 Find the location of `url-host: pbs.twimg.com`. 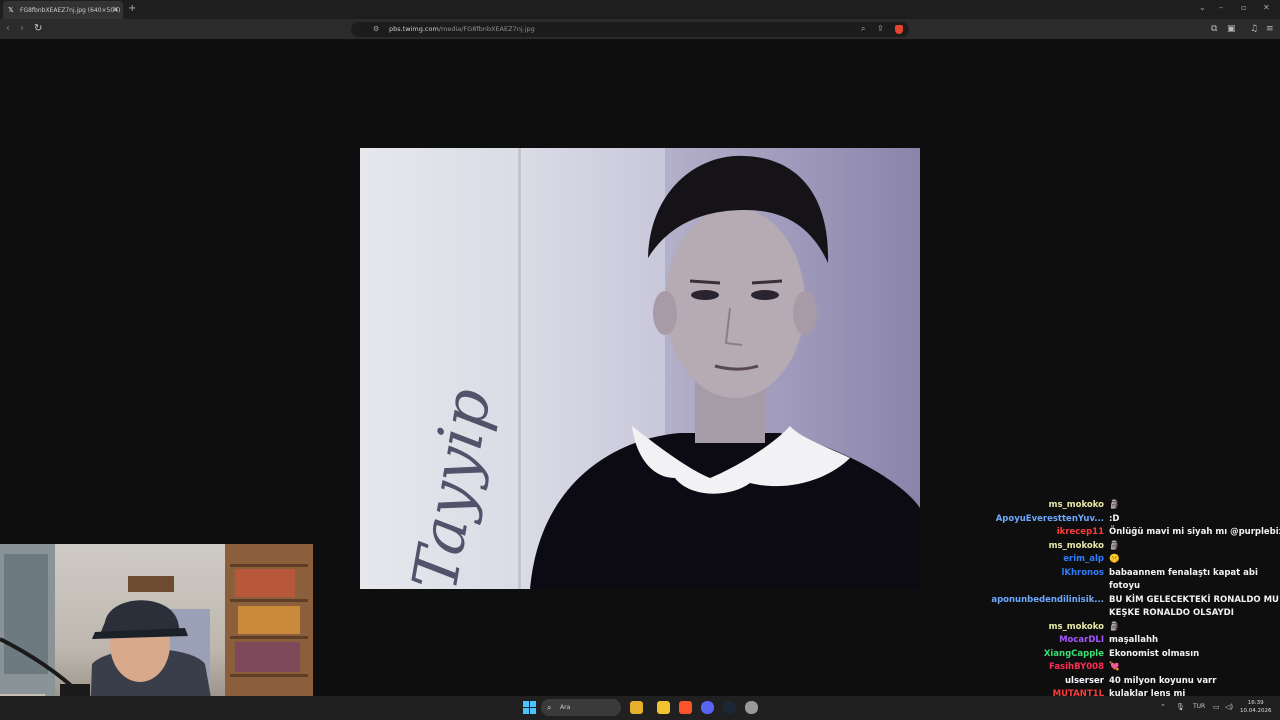

url-host: pbs.twimg.com is located at coordinates (414, 29).